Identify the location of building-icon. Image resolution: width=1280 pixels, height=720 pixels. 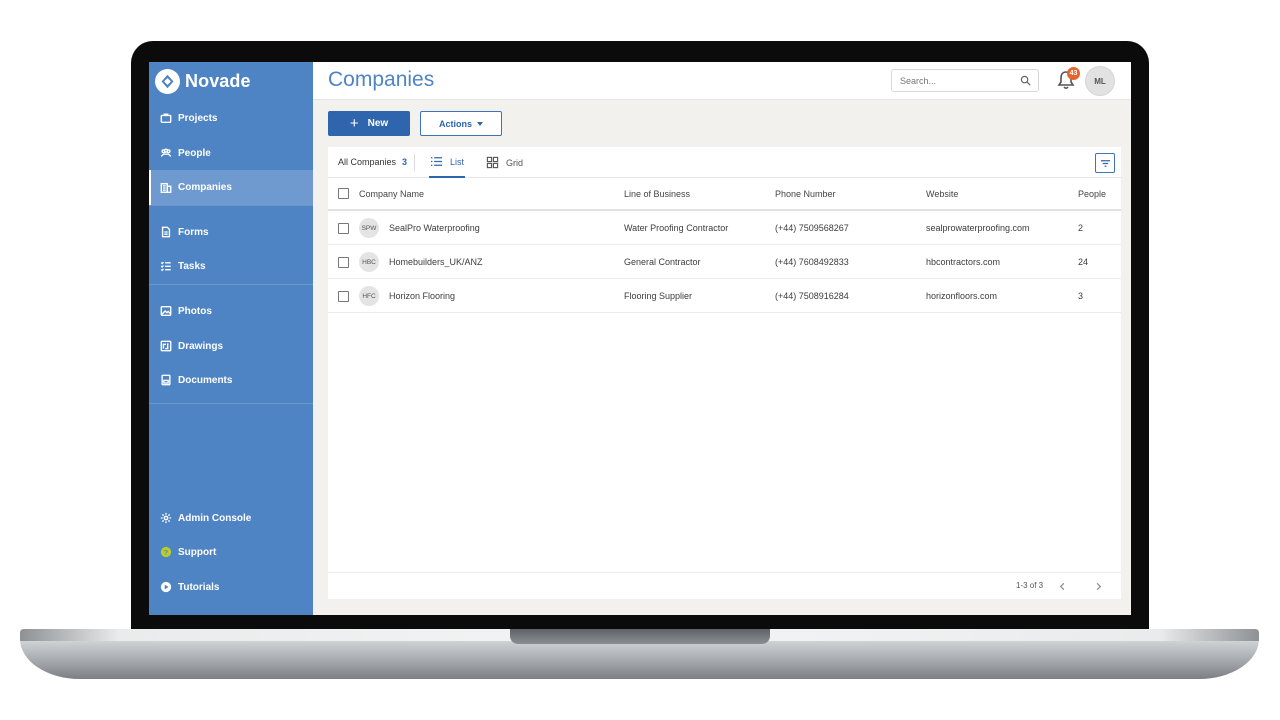
(165, 187).